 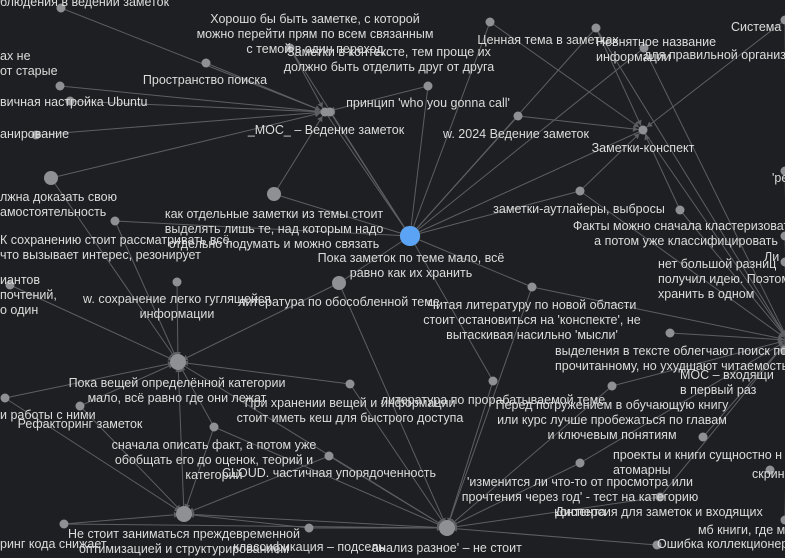 What do you see at coordinates (579, 209) in the screenshot?
I see `node-label: заметки-аутлайеры, выбросы` at bounding box center [579, 209].